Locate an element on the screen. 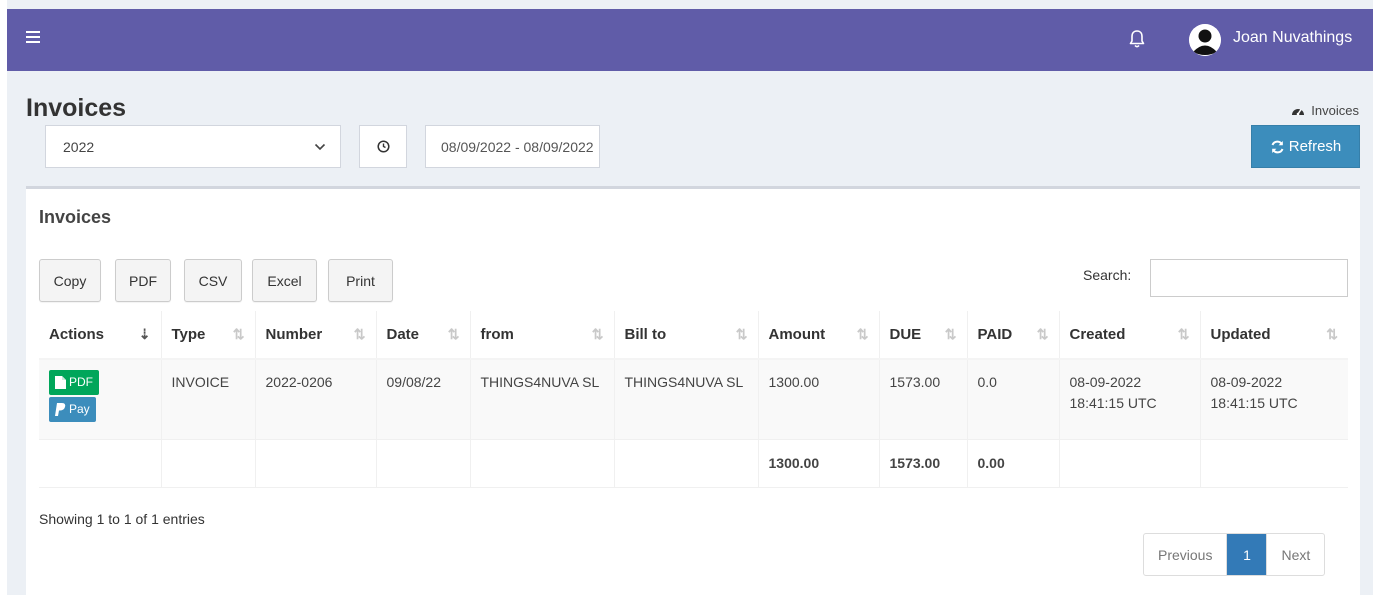 This screenshot has height=595, width=1373. number-cell: 2022-0206 is located at coordinates (315, 399).